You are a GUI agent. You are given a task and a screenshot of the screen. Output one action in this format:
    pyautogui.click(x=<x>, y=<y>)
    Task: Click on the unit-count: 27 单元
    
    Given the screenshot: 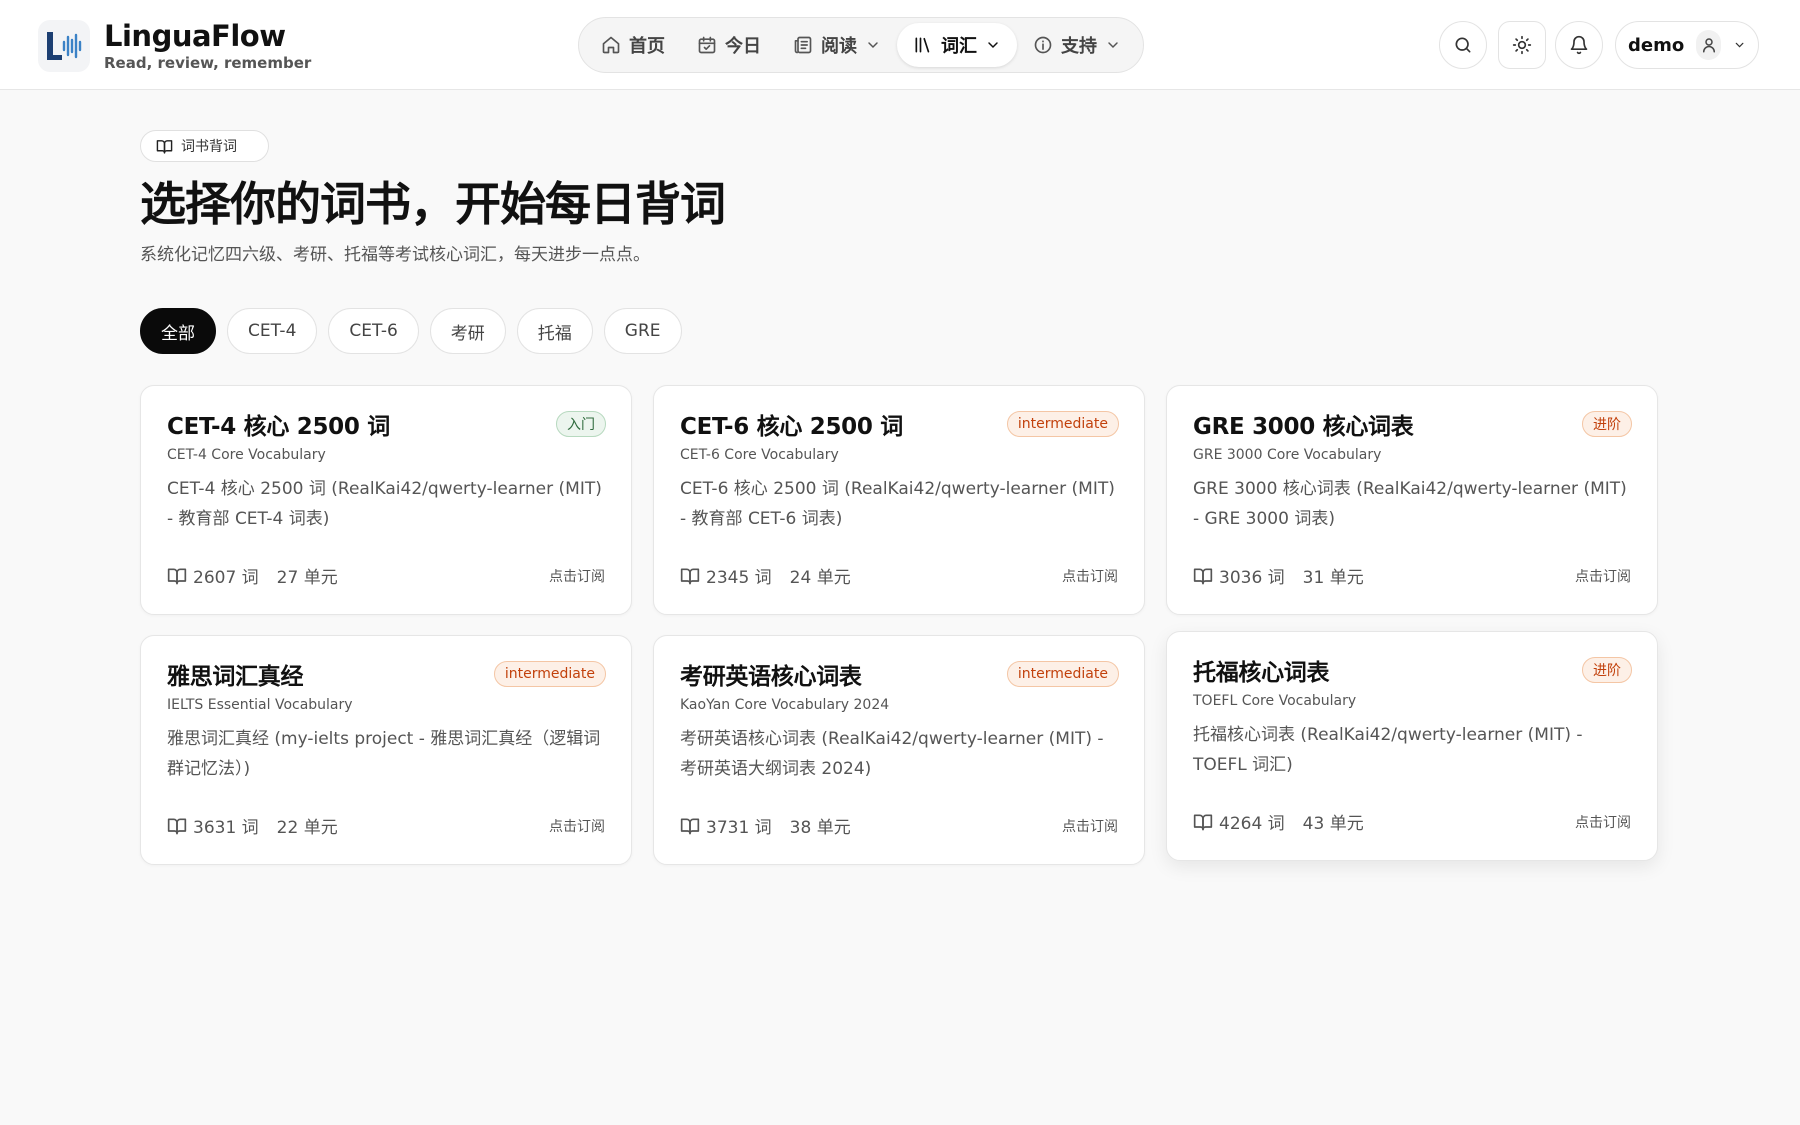 What is the action you would take?
    pyautogui.click(x=307, y=578)
    